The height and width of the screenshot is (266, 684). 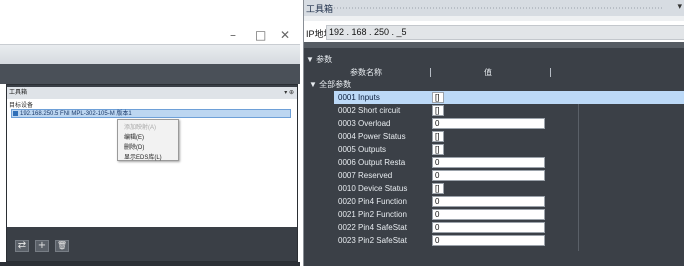 I want to click on ribbon-band, so click(x=150, y=54).